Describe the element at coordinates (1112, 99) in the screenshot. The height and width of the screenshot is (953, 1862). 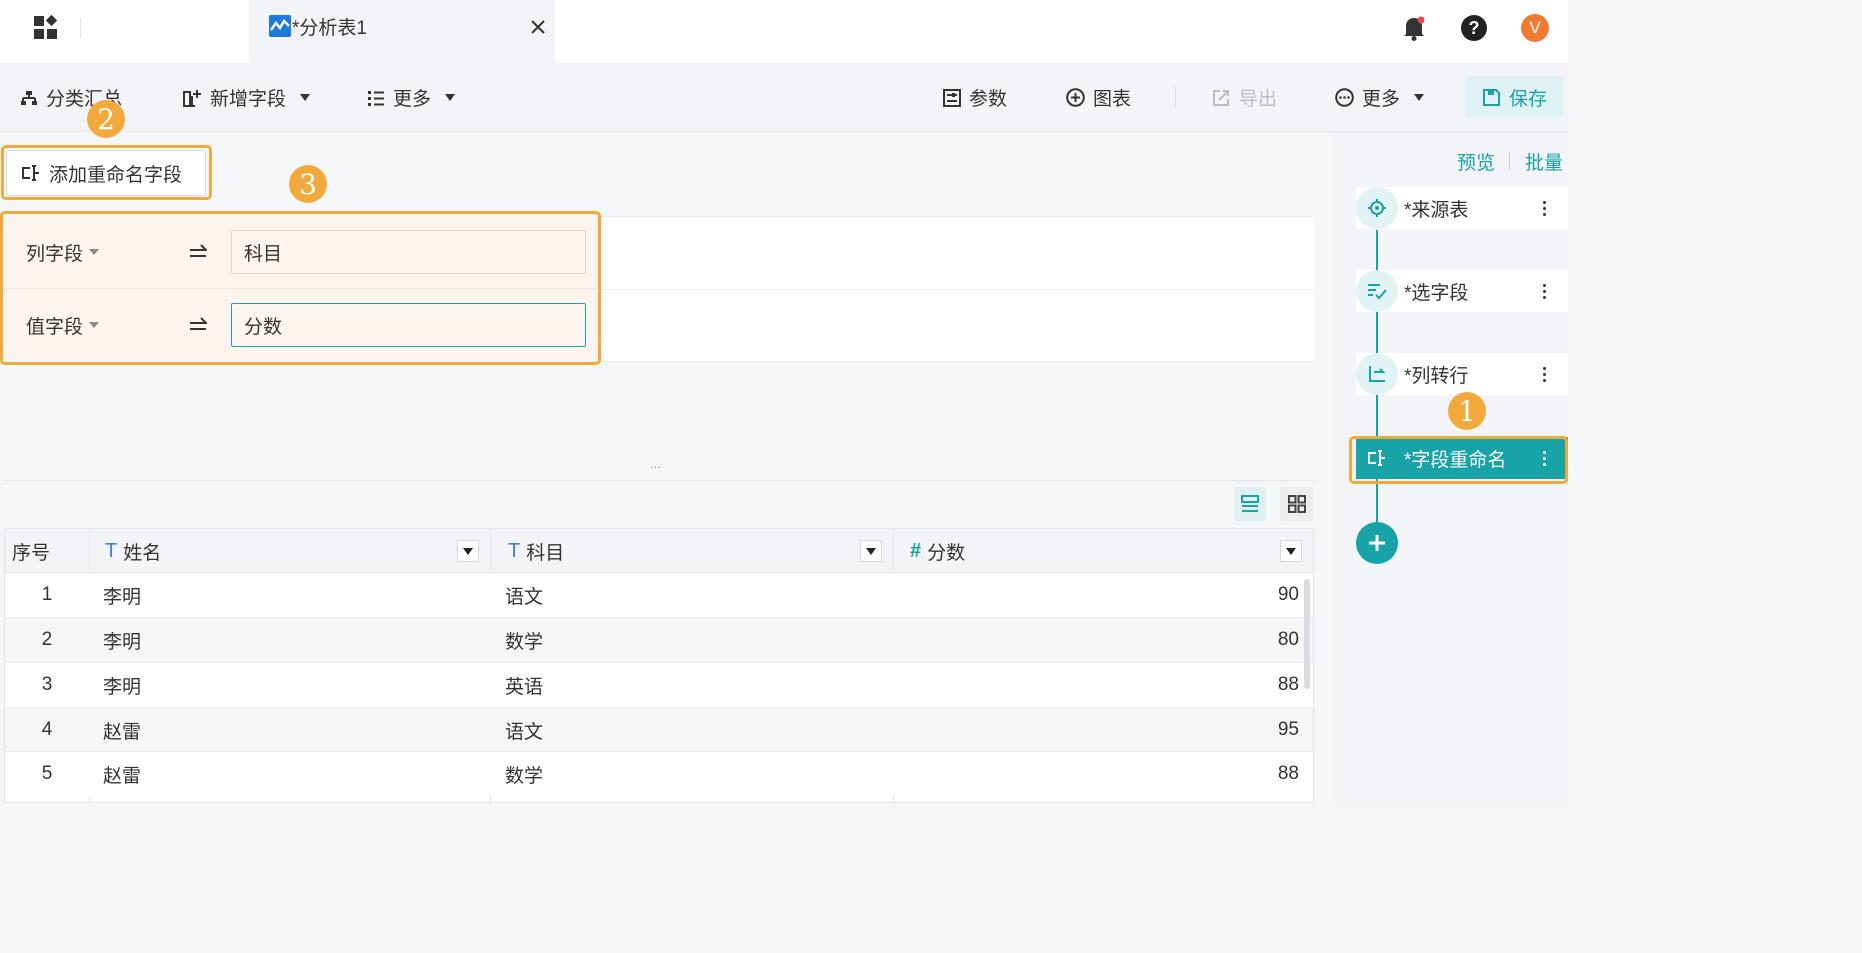
I see `chart-label: 图表` at that location.